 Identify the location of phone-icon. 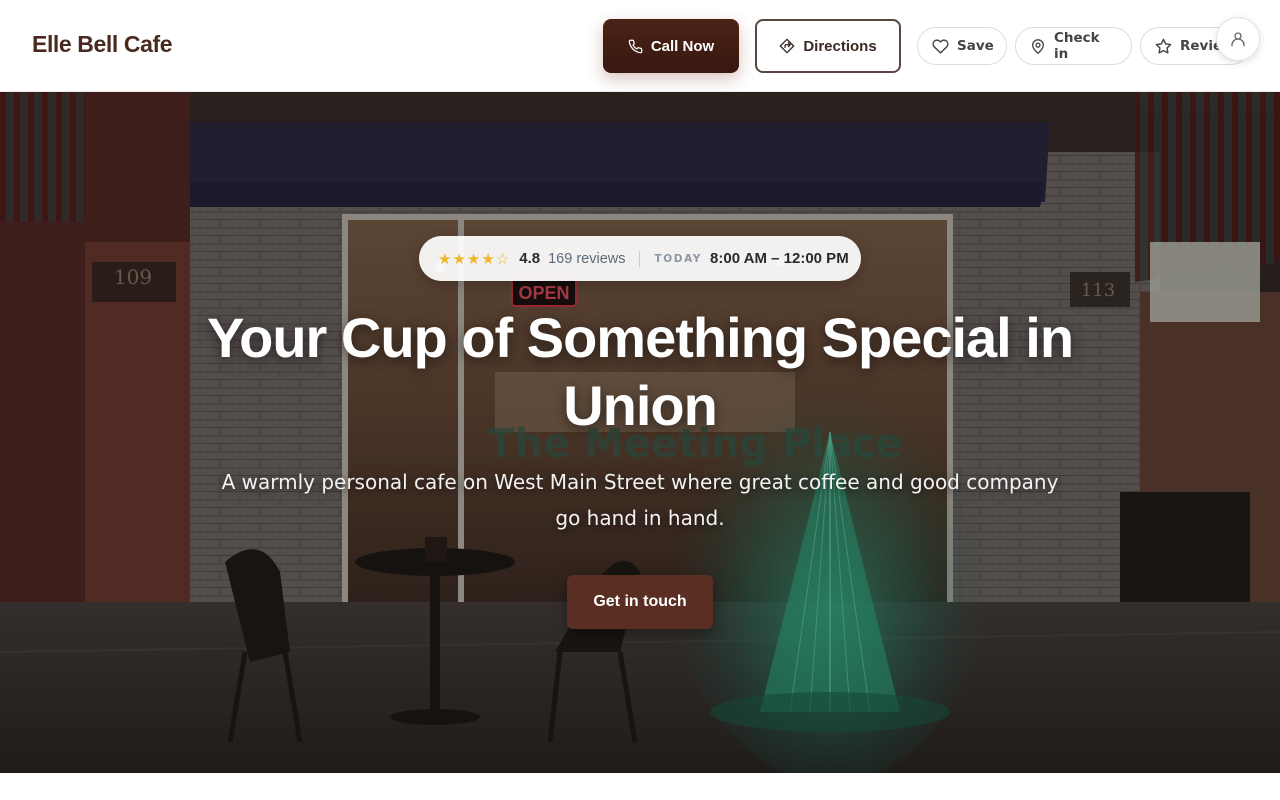
(635, 46).